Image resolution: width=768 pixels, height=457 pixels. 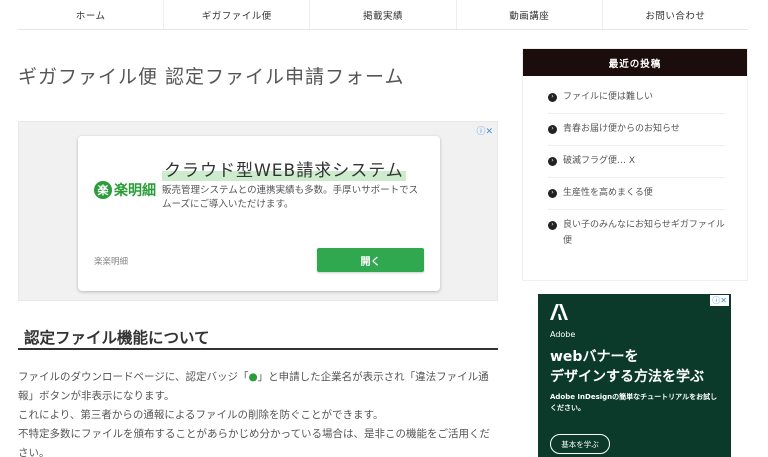 I want to click on article-text: ファイルのダウンロードページに、認定バッジ「, so click(x=133, y=377).